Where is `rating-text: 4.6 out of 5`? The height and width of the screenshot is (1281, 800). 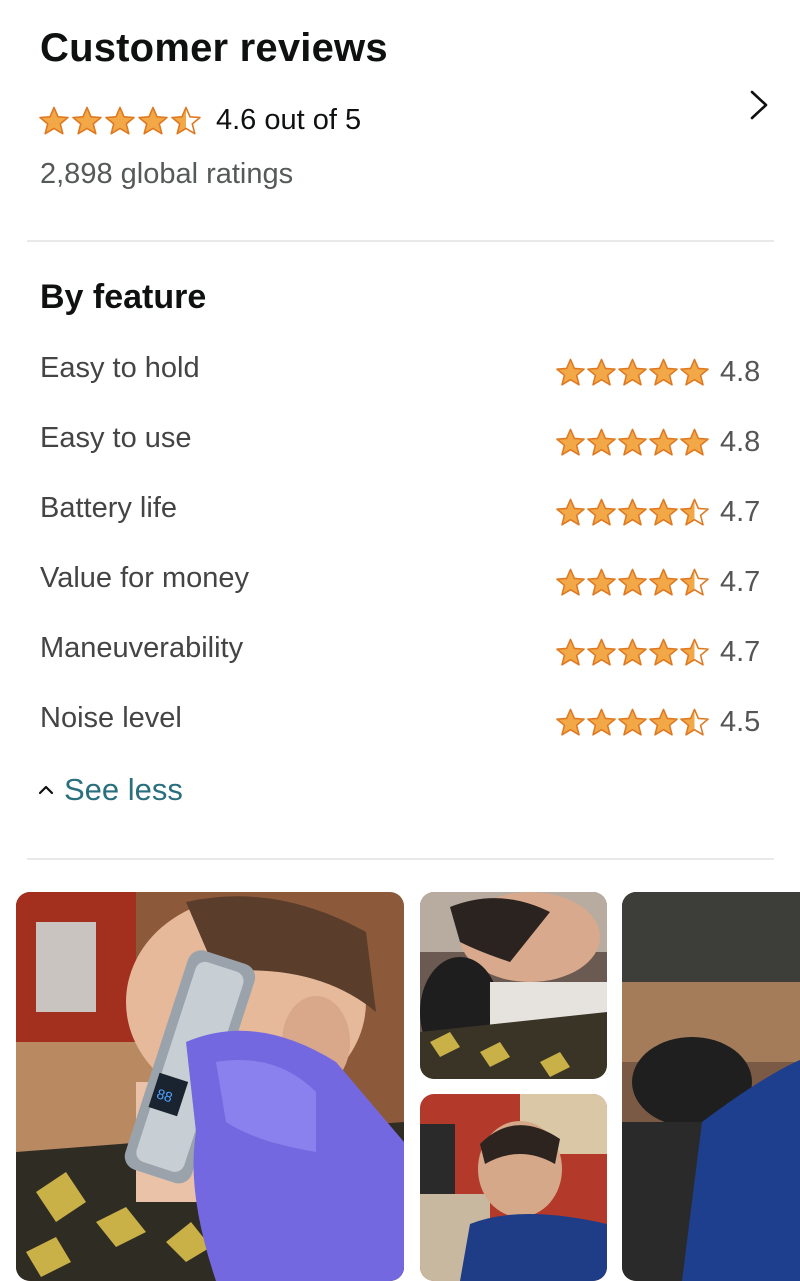
rating-text: 4.6 out of 5 is located at coordinates (289, 120).